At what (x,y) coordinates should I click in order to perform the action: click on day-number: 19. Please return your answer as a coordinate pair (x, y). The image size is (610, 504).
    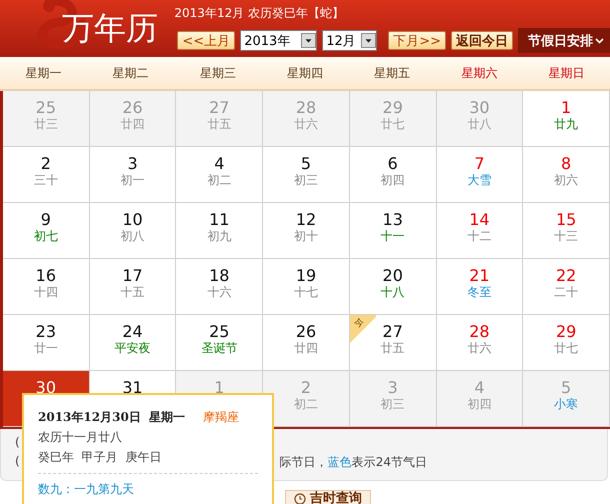
    Looking at the image, I should click on (306, 276).